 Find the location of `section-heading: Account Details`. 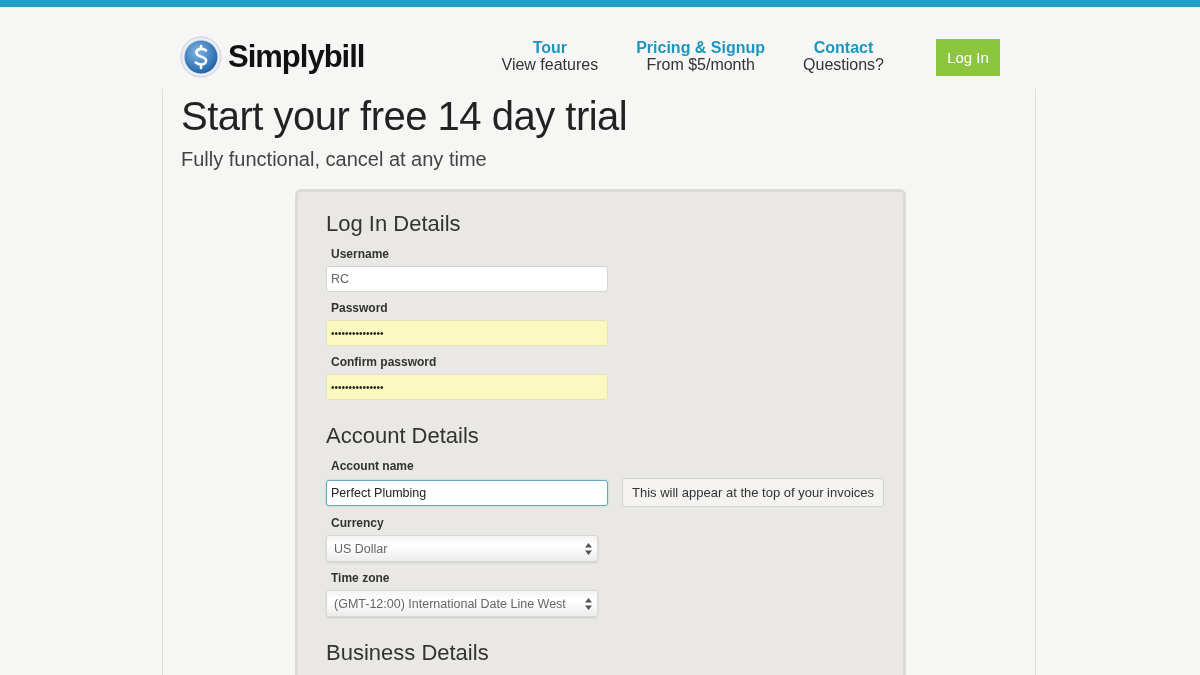

section-heading: Account Details is located at coordinates (403, 436).